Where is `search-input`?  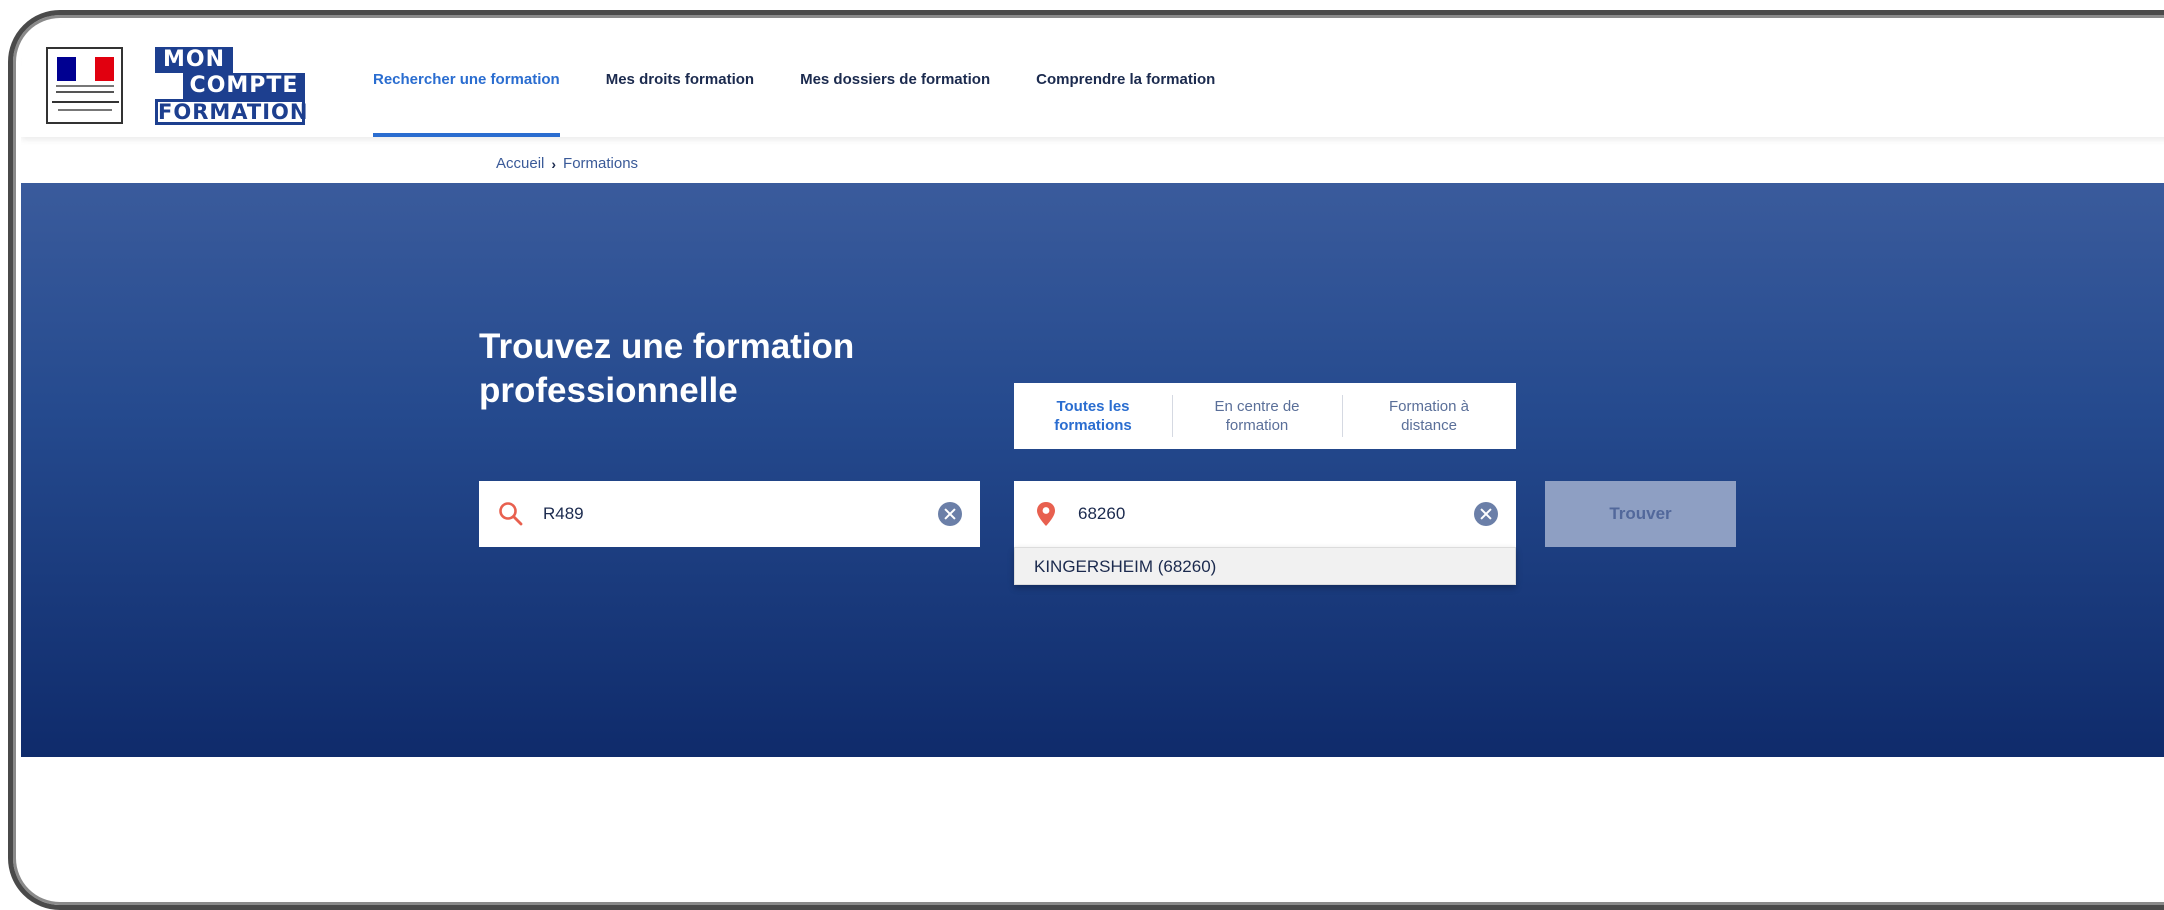 search-input is located at coordinates (728, 514).